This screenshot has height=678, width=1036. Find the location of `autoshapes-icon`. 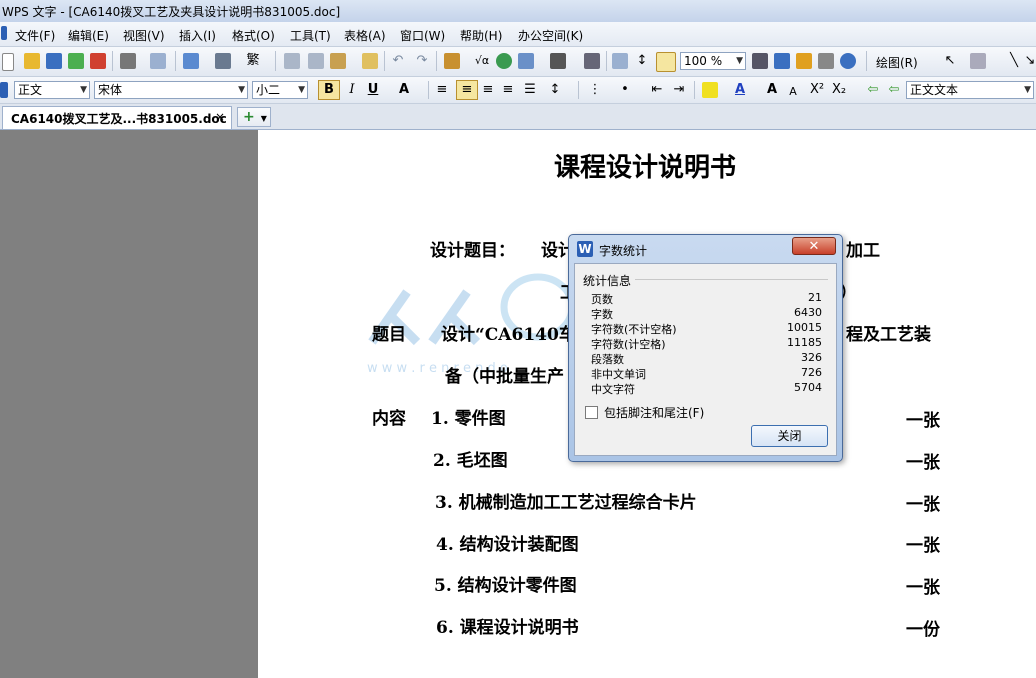

autoshapes-icon is located at coordinates (978, 61).